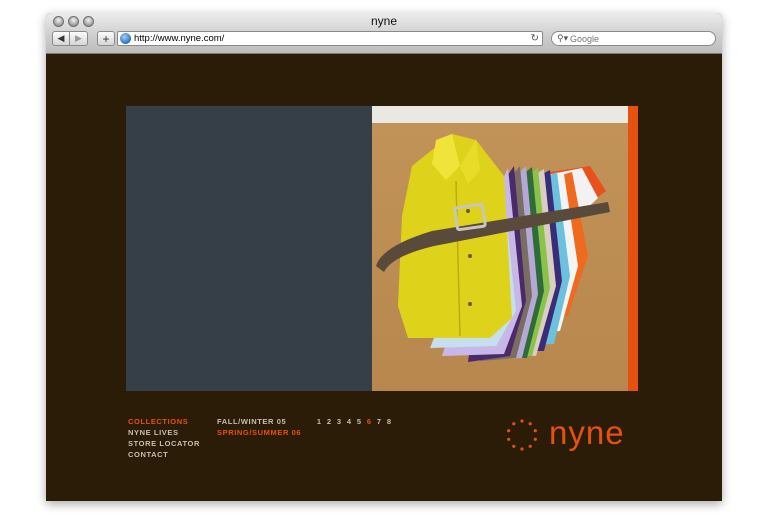 This screenshot has width=765, height=515. What do you see at coordinates (354, 421) in the screenshot?
I see `page-numbers: 1 2 3 4 5 6 7 8` at bounding box center [354, 421].